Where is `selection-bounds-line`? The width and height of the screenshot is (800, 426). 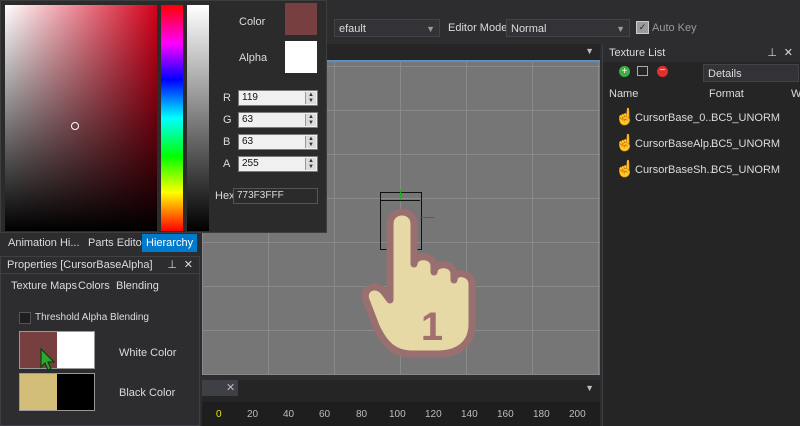 selection-bounds-line is located at coordinates (400, 200).